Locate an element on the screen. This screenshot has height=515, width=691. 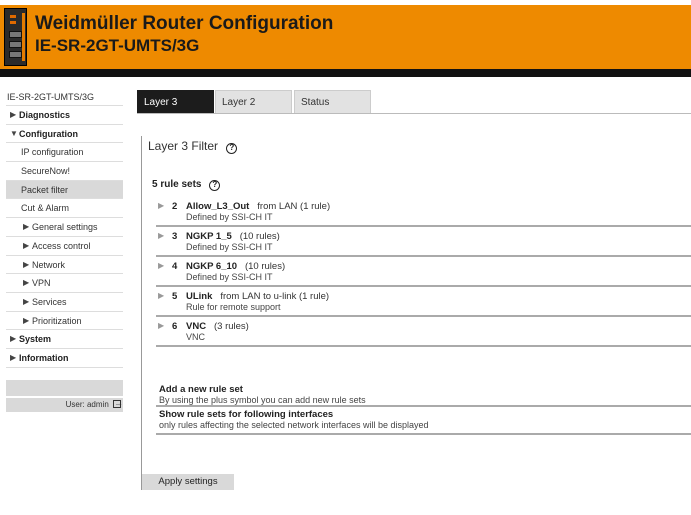
rule-set-description: Rule for remote support is located at coordinates (233, 307).